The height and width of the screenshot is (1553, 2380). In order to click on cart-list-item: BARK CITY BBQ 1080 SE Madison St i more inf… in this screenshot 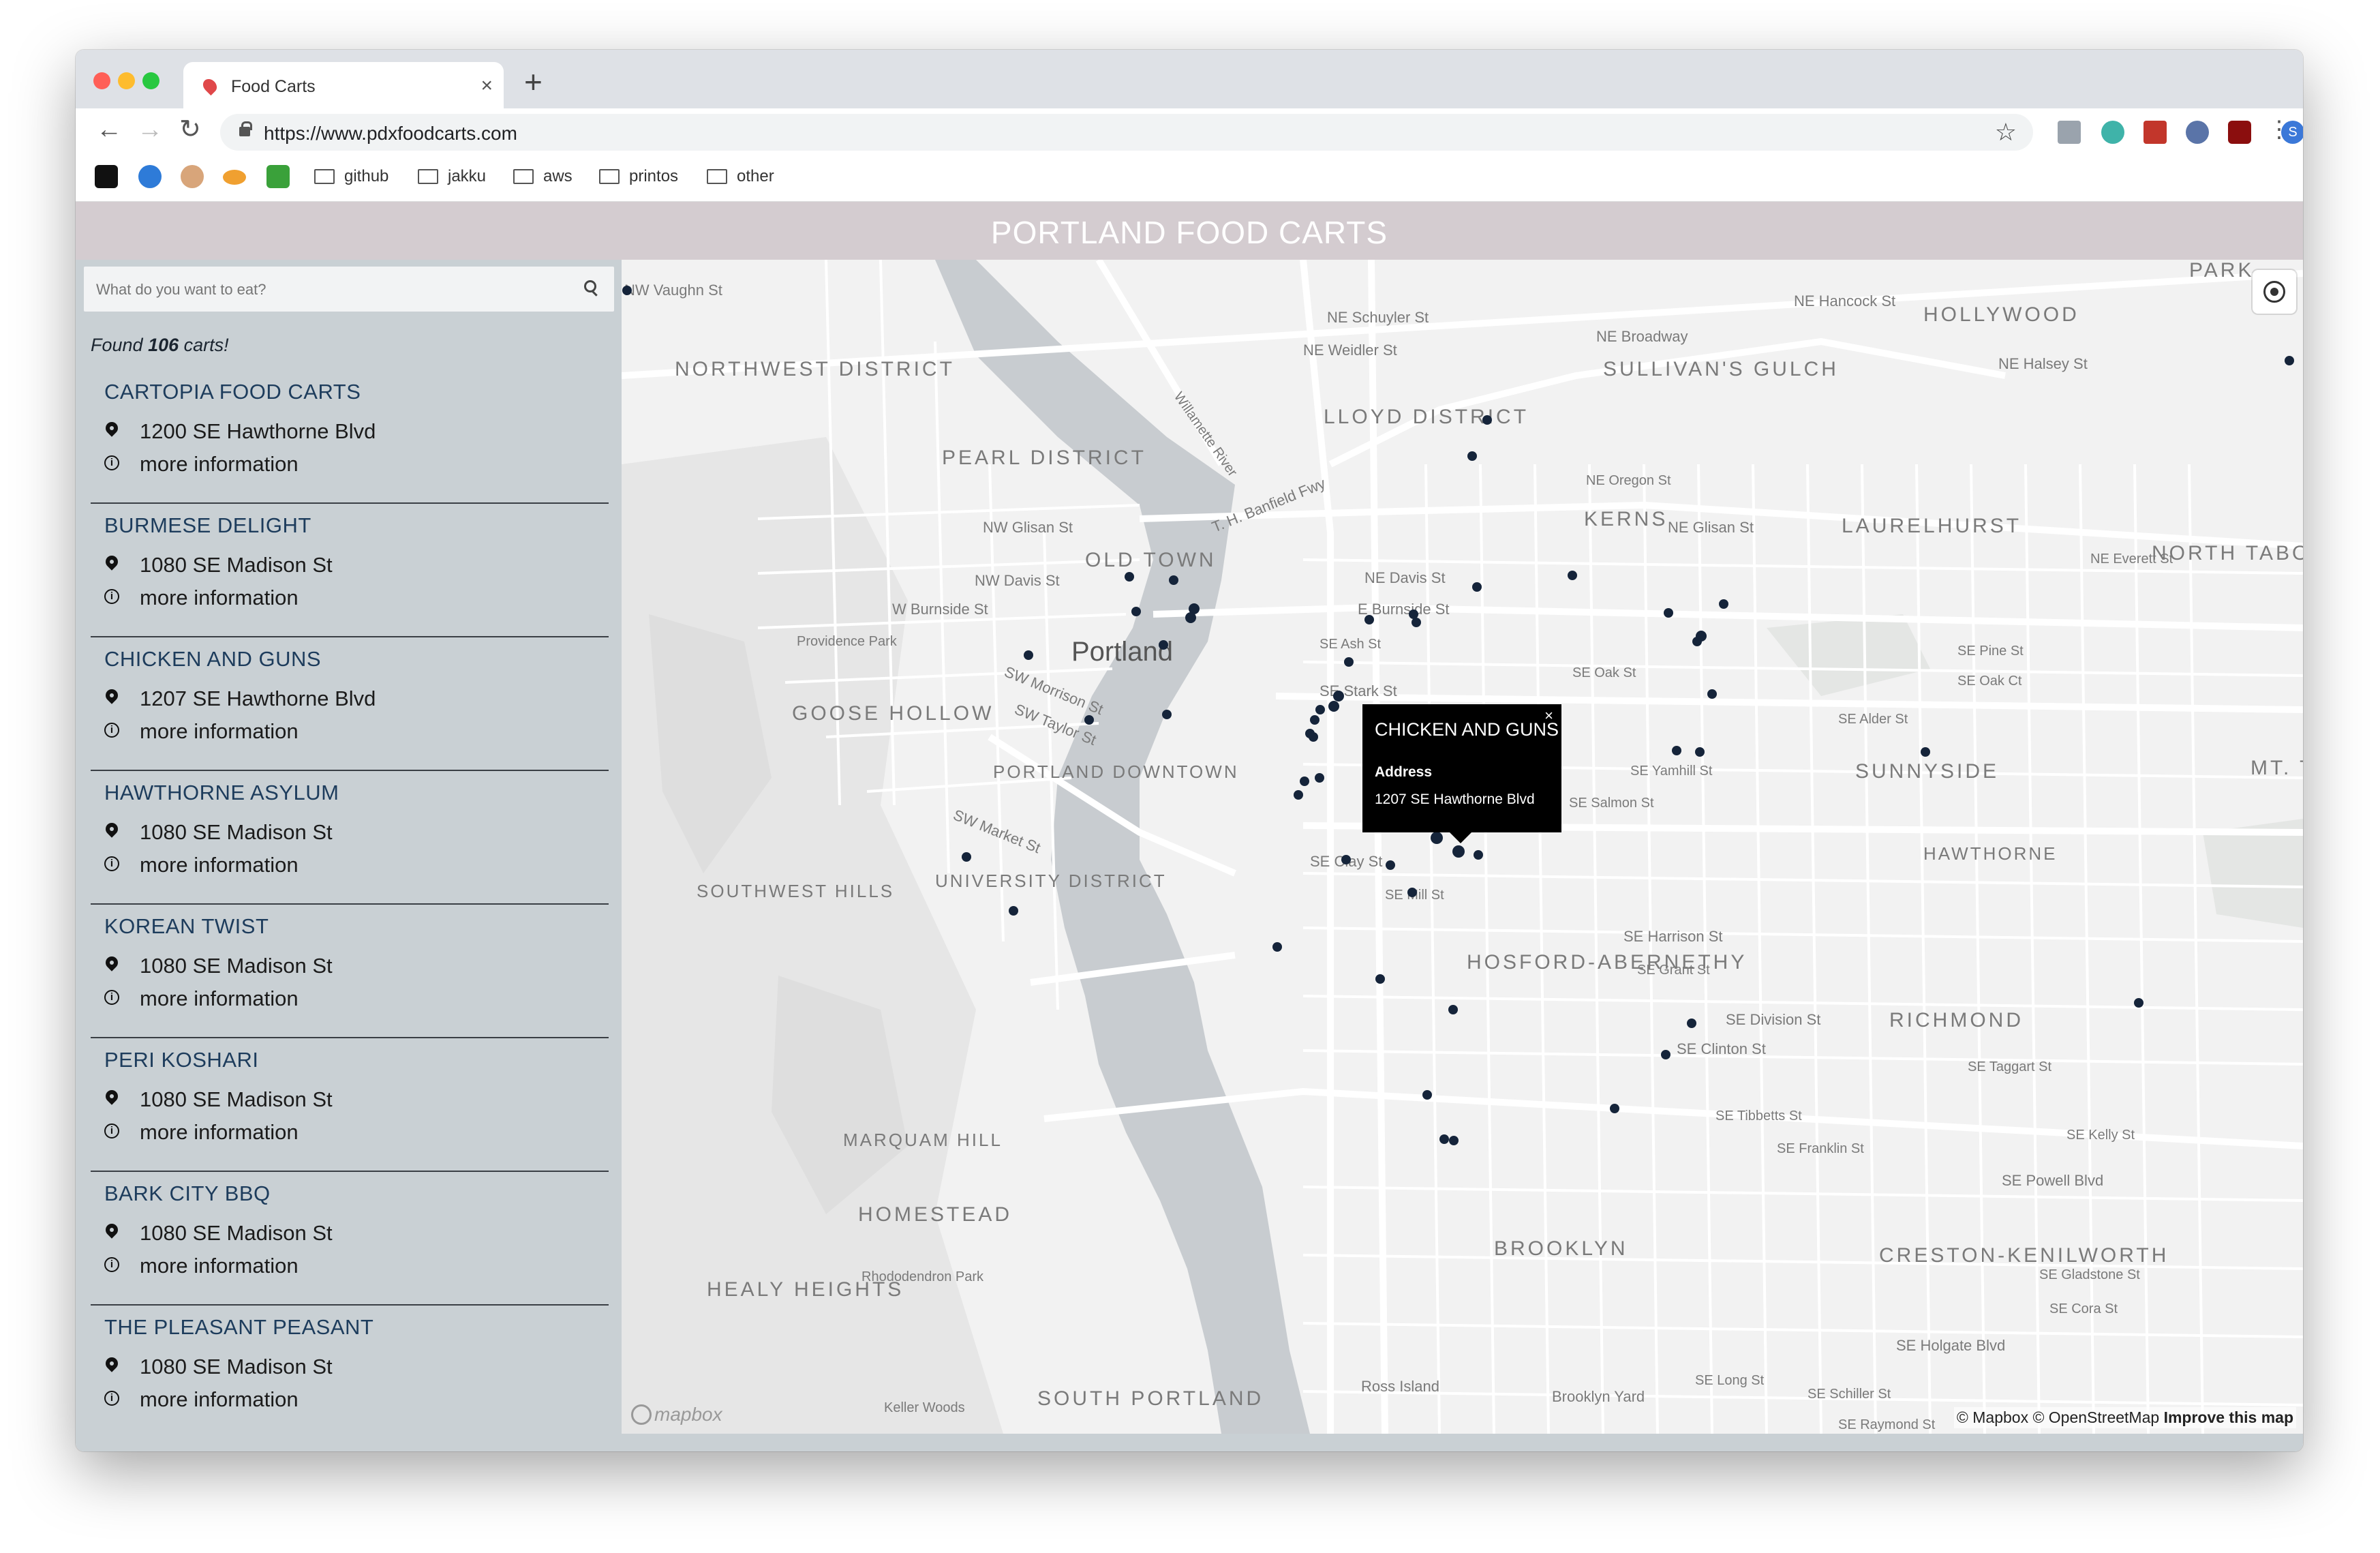, I will do `click(350, 1239)`.